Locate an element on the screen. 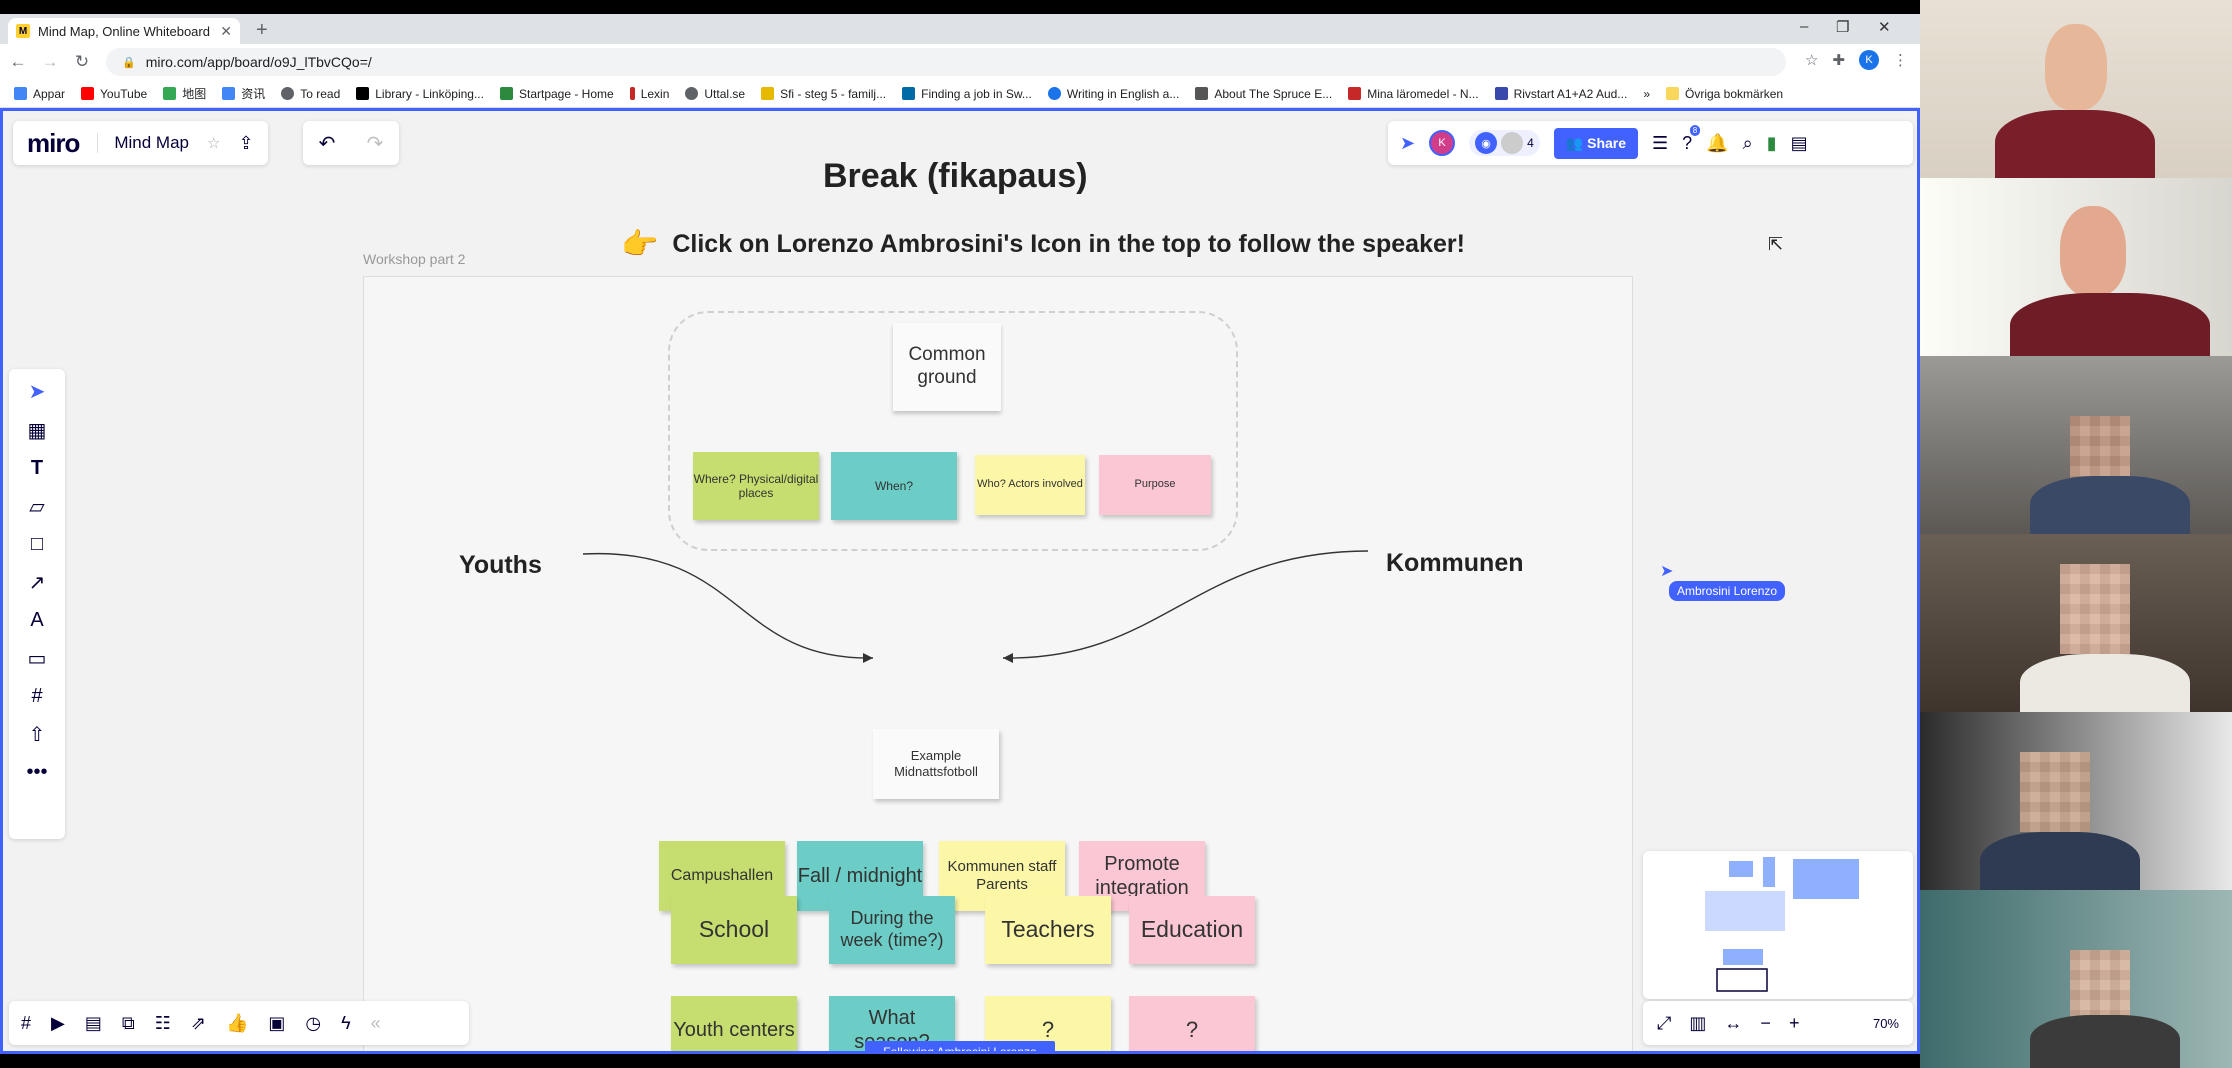 The image size is (2232, 1068). search-icon: ⌕ is located at coordinates (1748, 143).